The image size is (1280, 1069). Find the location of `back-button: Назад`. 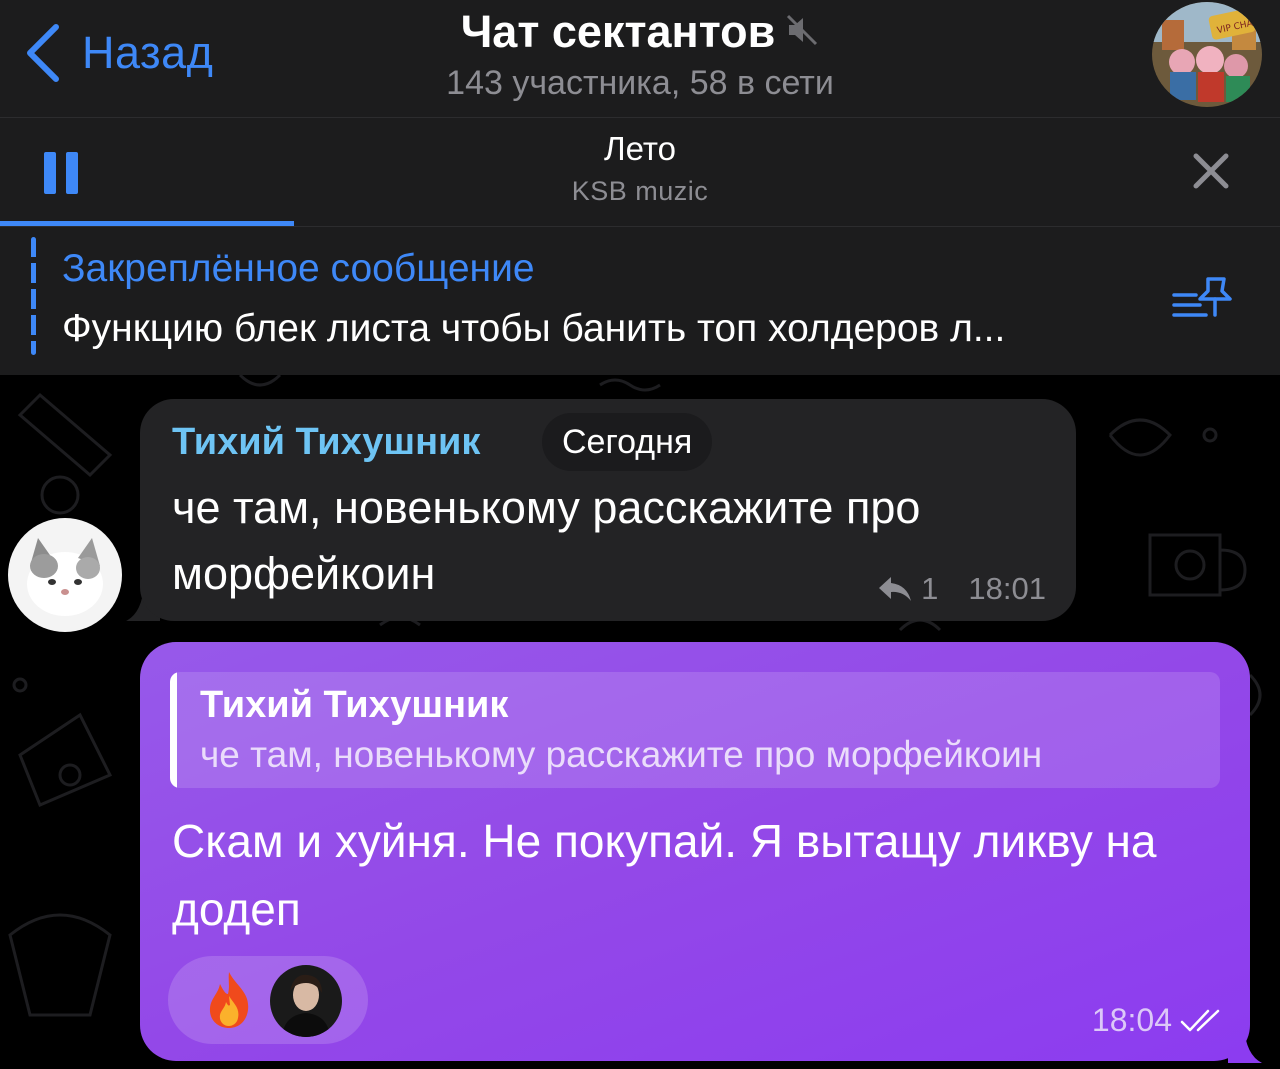

back-button: Назад is located at coordinates (117, 53).